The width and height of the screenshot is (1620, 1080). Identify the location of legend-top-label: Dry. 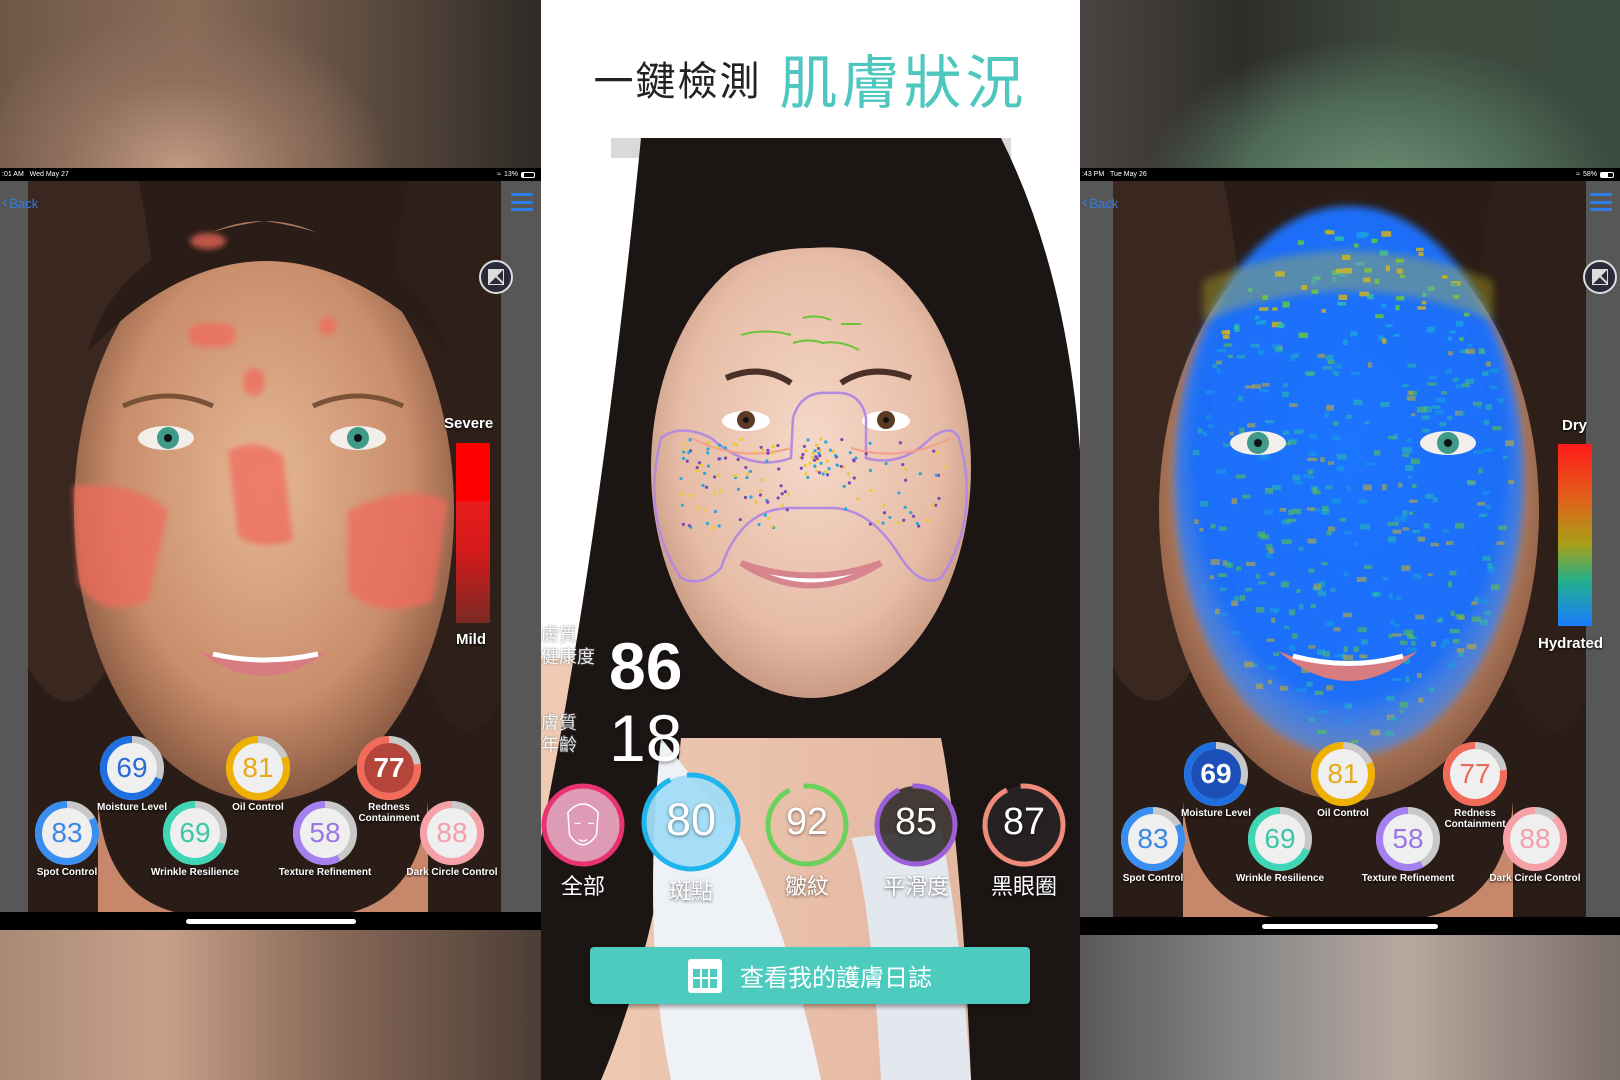
(1575, 425).